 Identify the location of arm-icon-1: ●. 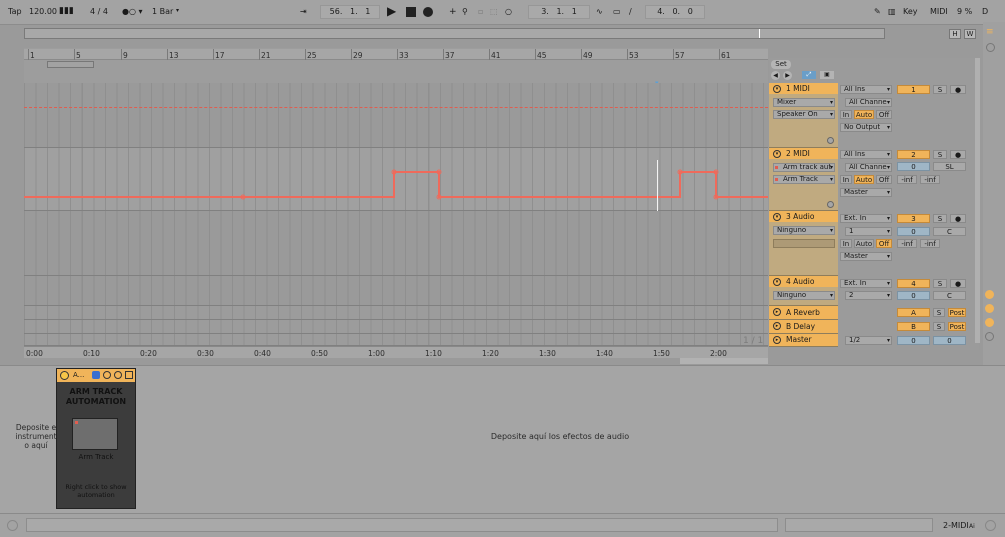
(958, 89).